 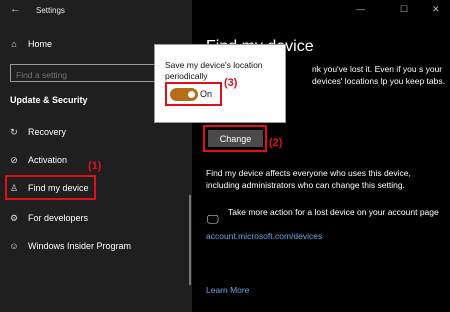 What do you see at coordinates (214, 70) in the screenshot?
I see `popup-text: Save my device's location periodically` at bounding box center [214, 70].